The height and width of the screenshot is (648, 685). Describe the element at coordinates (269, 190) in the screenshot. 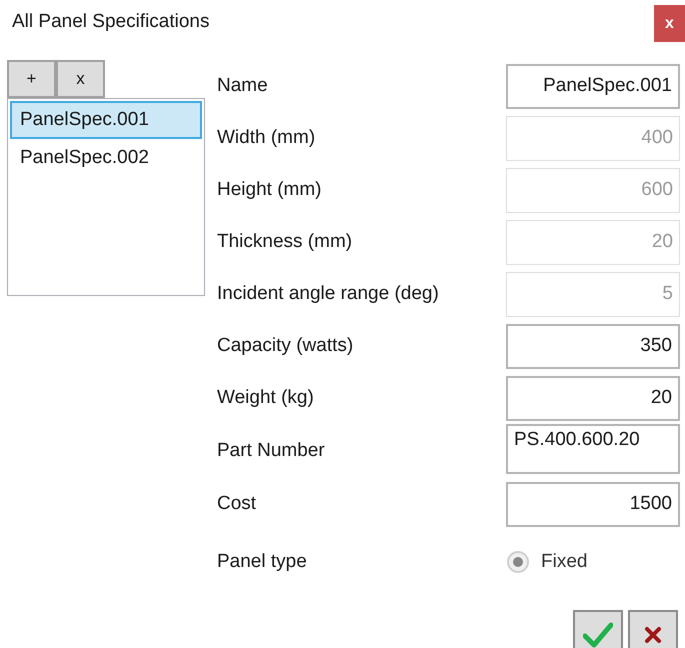

I see `field-label: Height (mm)` at that location.